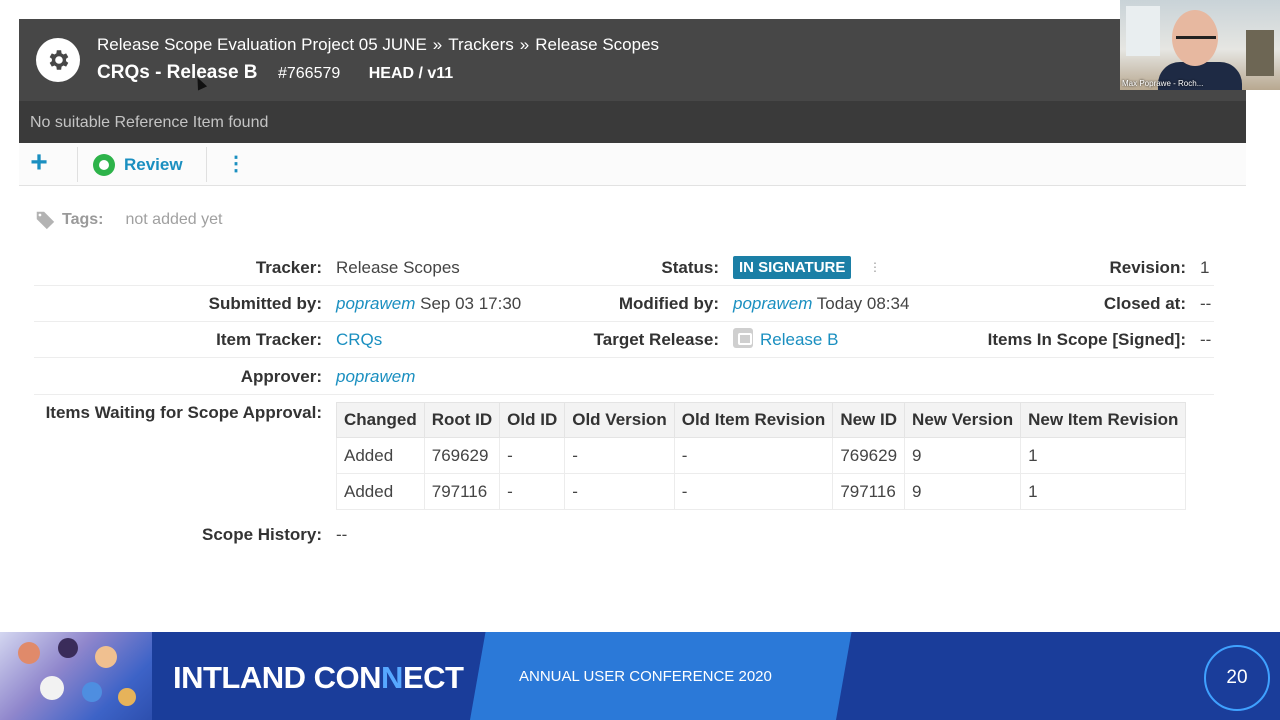  Describe the element at coordinates (792, 267) in the screenshot. I see `status-badge: IN SIGNATURE` at that location.